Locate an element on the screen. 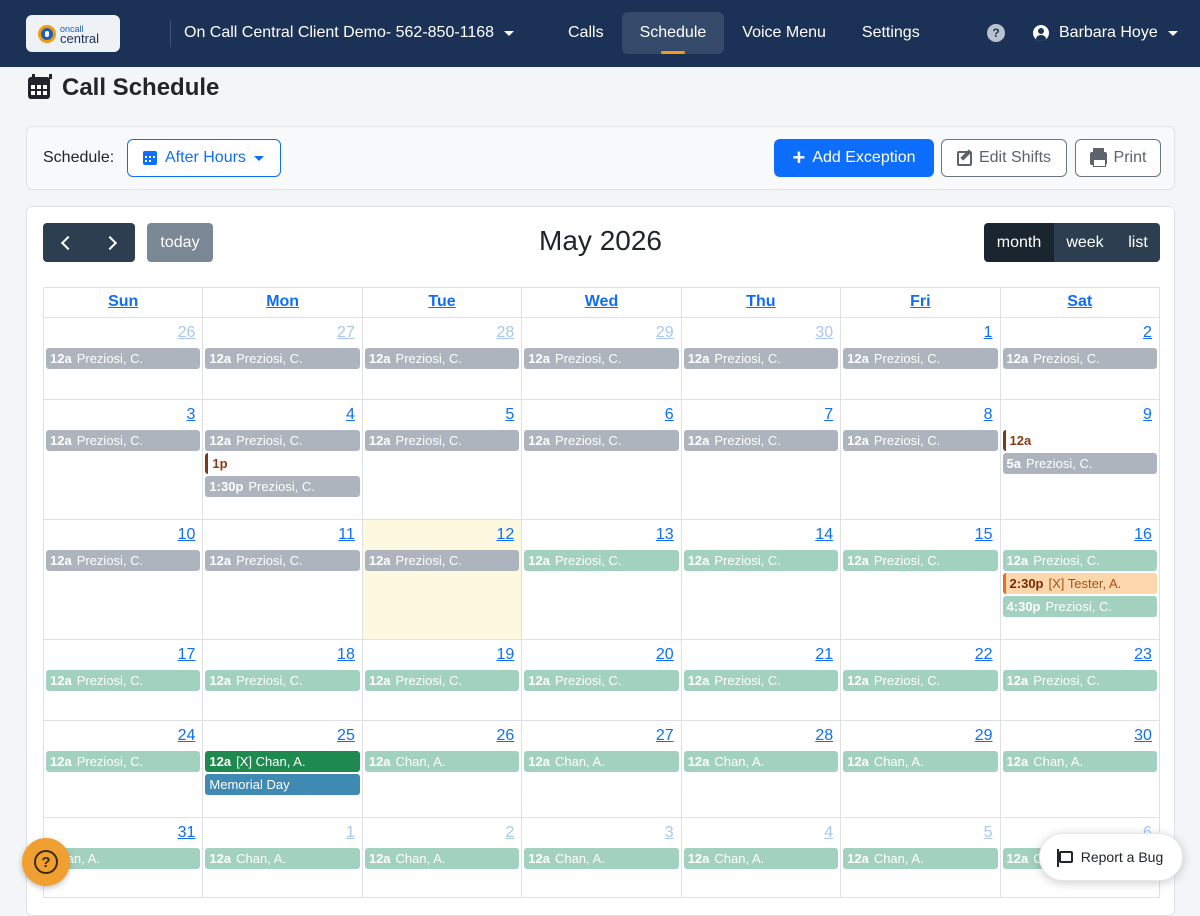 The width and height of the screenshot is (1200, 916). help-circle-icon: ? is located at coordinates (996, 33).